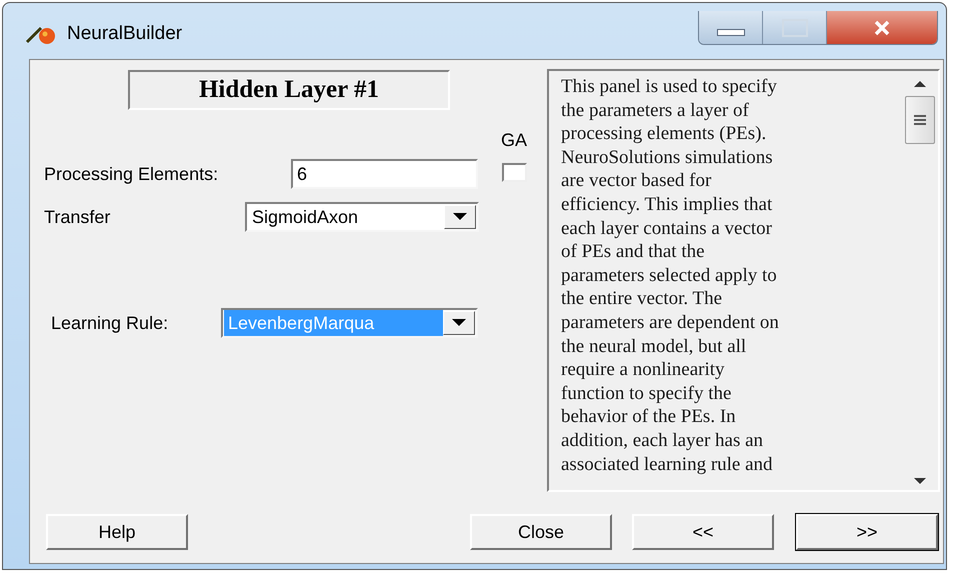 The height and width of the screenshot is (573, 957). I want to click on help-text-line: the neural model, but all, so click(654, 346).